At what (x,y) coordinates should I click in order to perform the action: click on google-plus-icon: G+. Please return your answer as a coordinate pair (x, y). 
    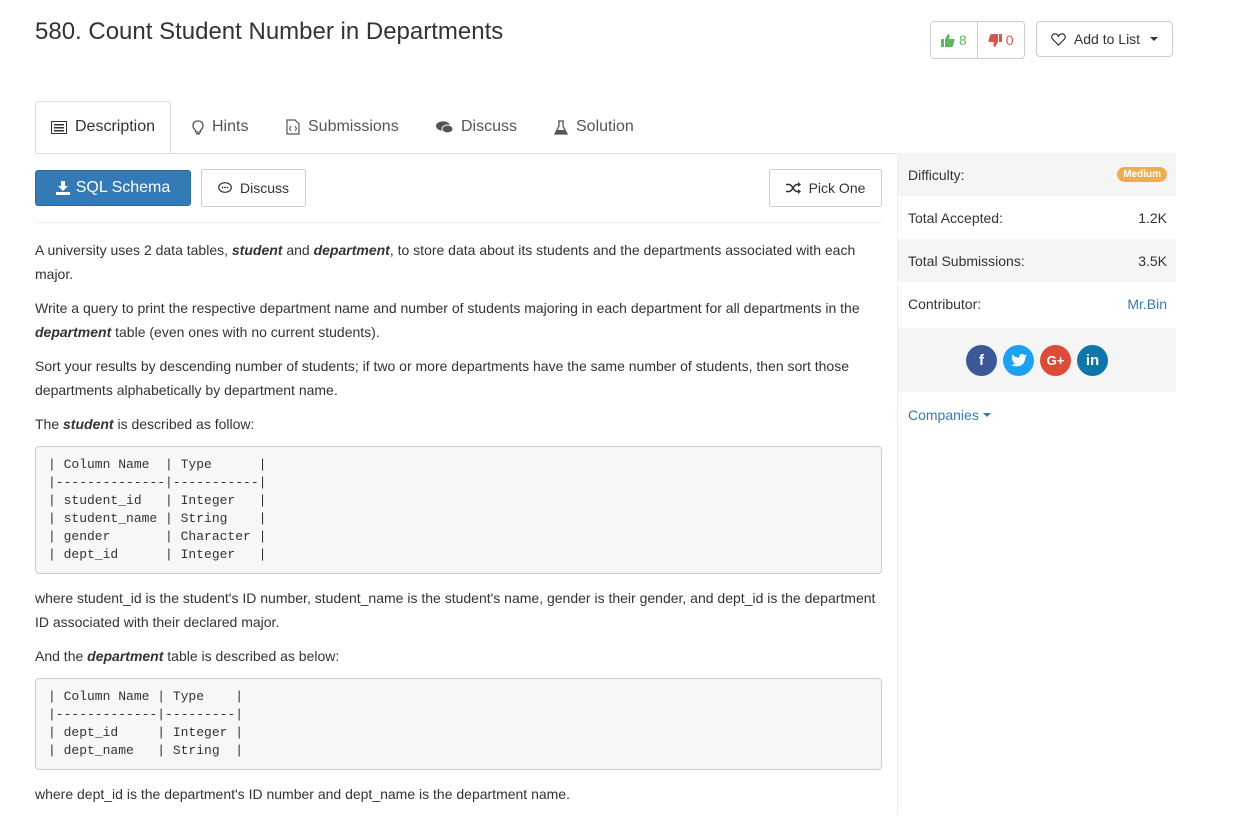
    Looking at the image, I should click on (1055, 360).